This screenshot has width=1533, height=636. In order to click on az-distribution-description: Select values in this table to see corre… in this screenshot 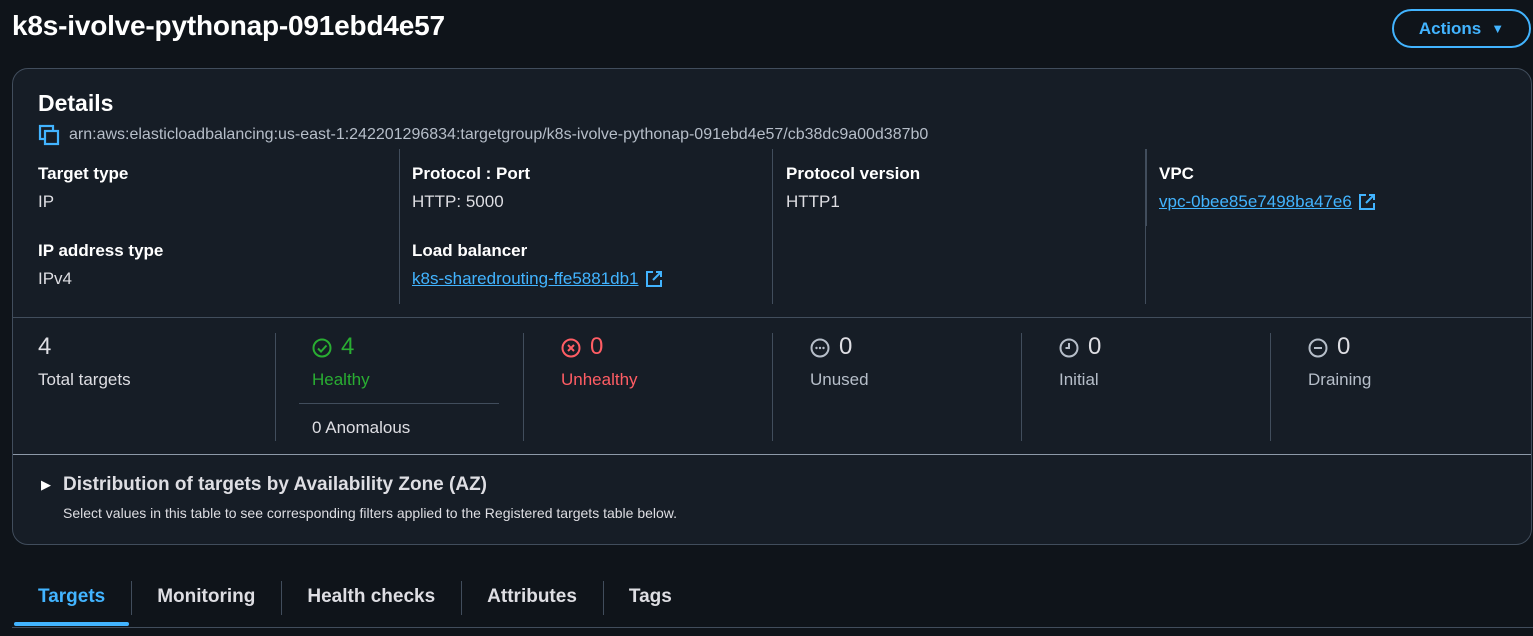, I will do `click(370, 513)`.